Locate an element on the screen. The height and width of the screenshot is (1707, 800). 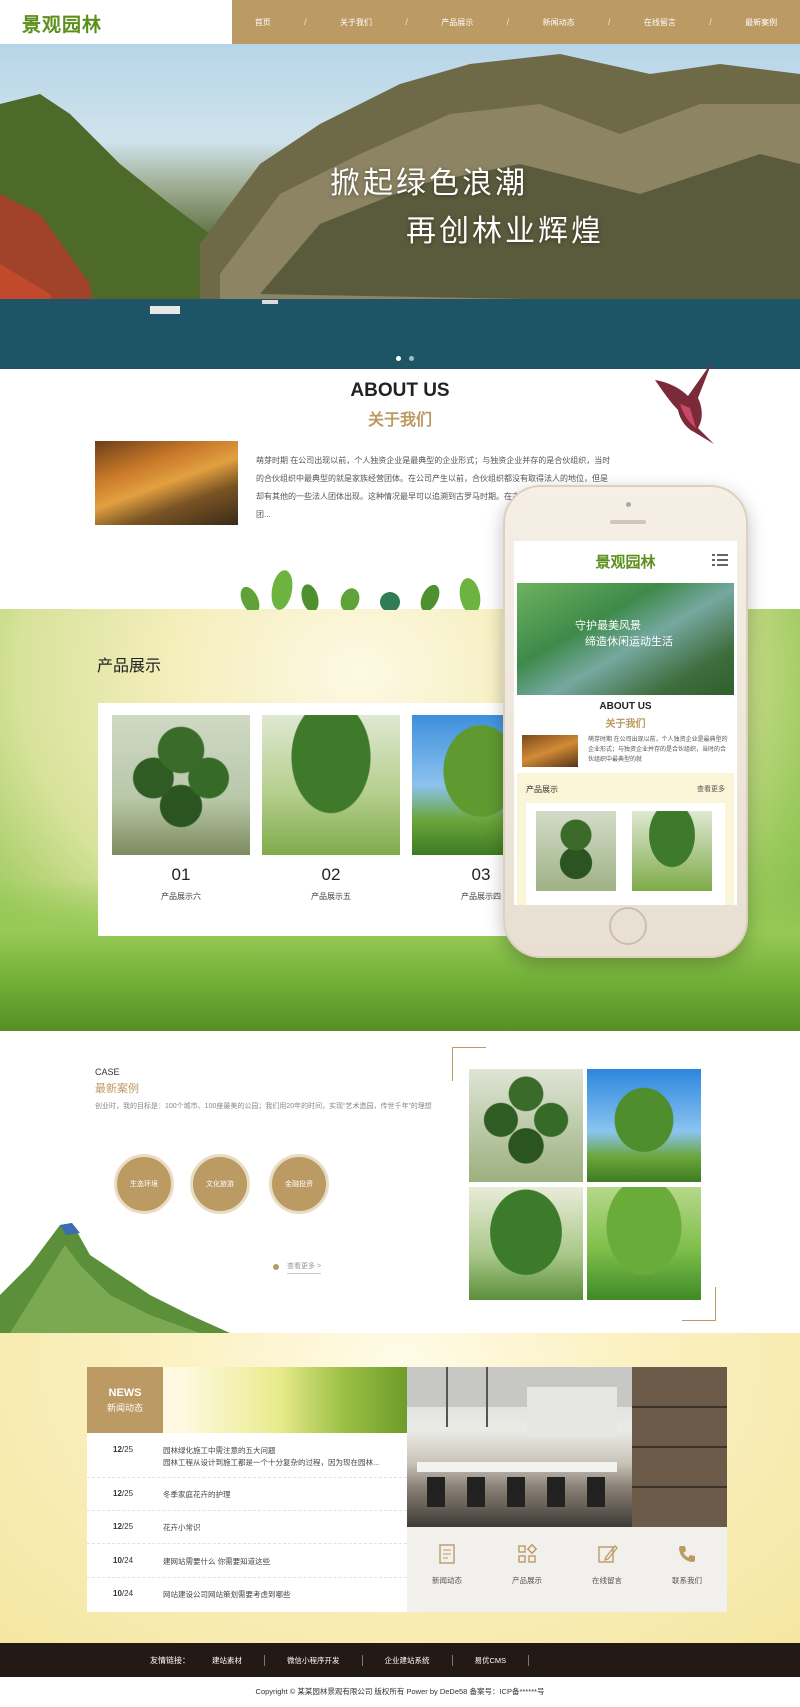
phone-home-button is located at coordinates (628, 926).